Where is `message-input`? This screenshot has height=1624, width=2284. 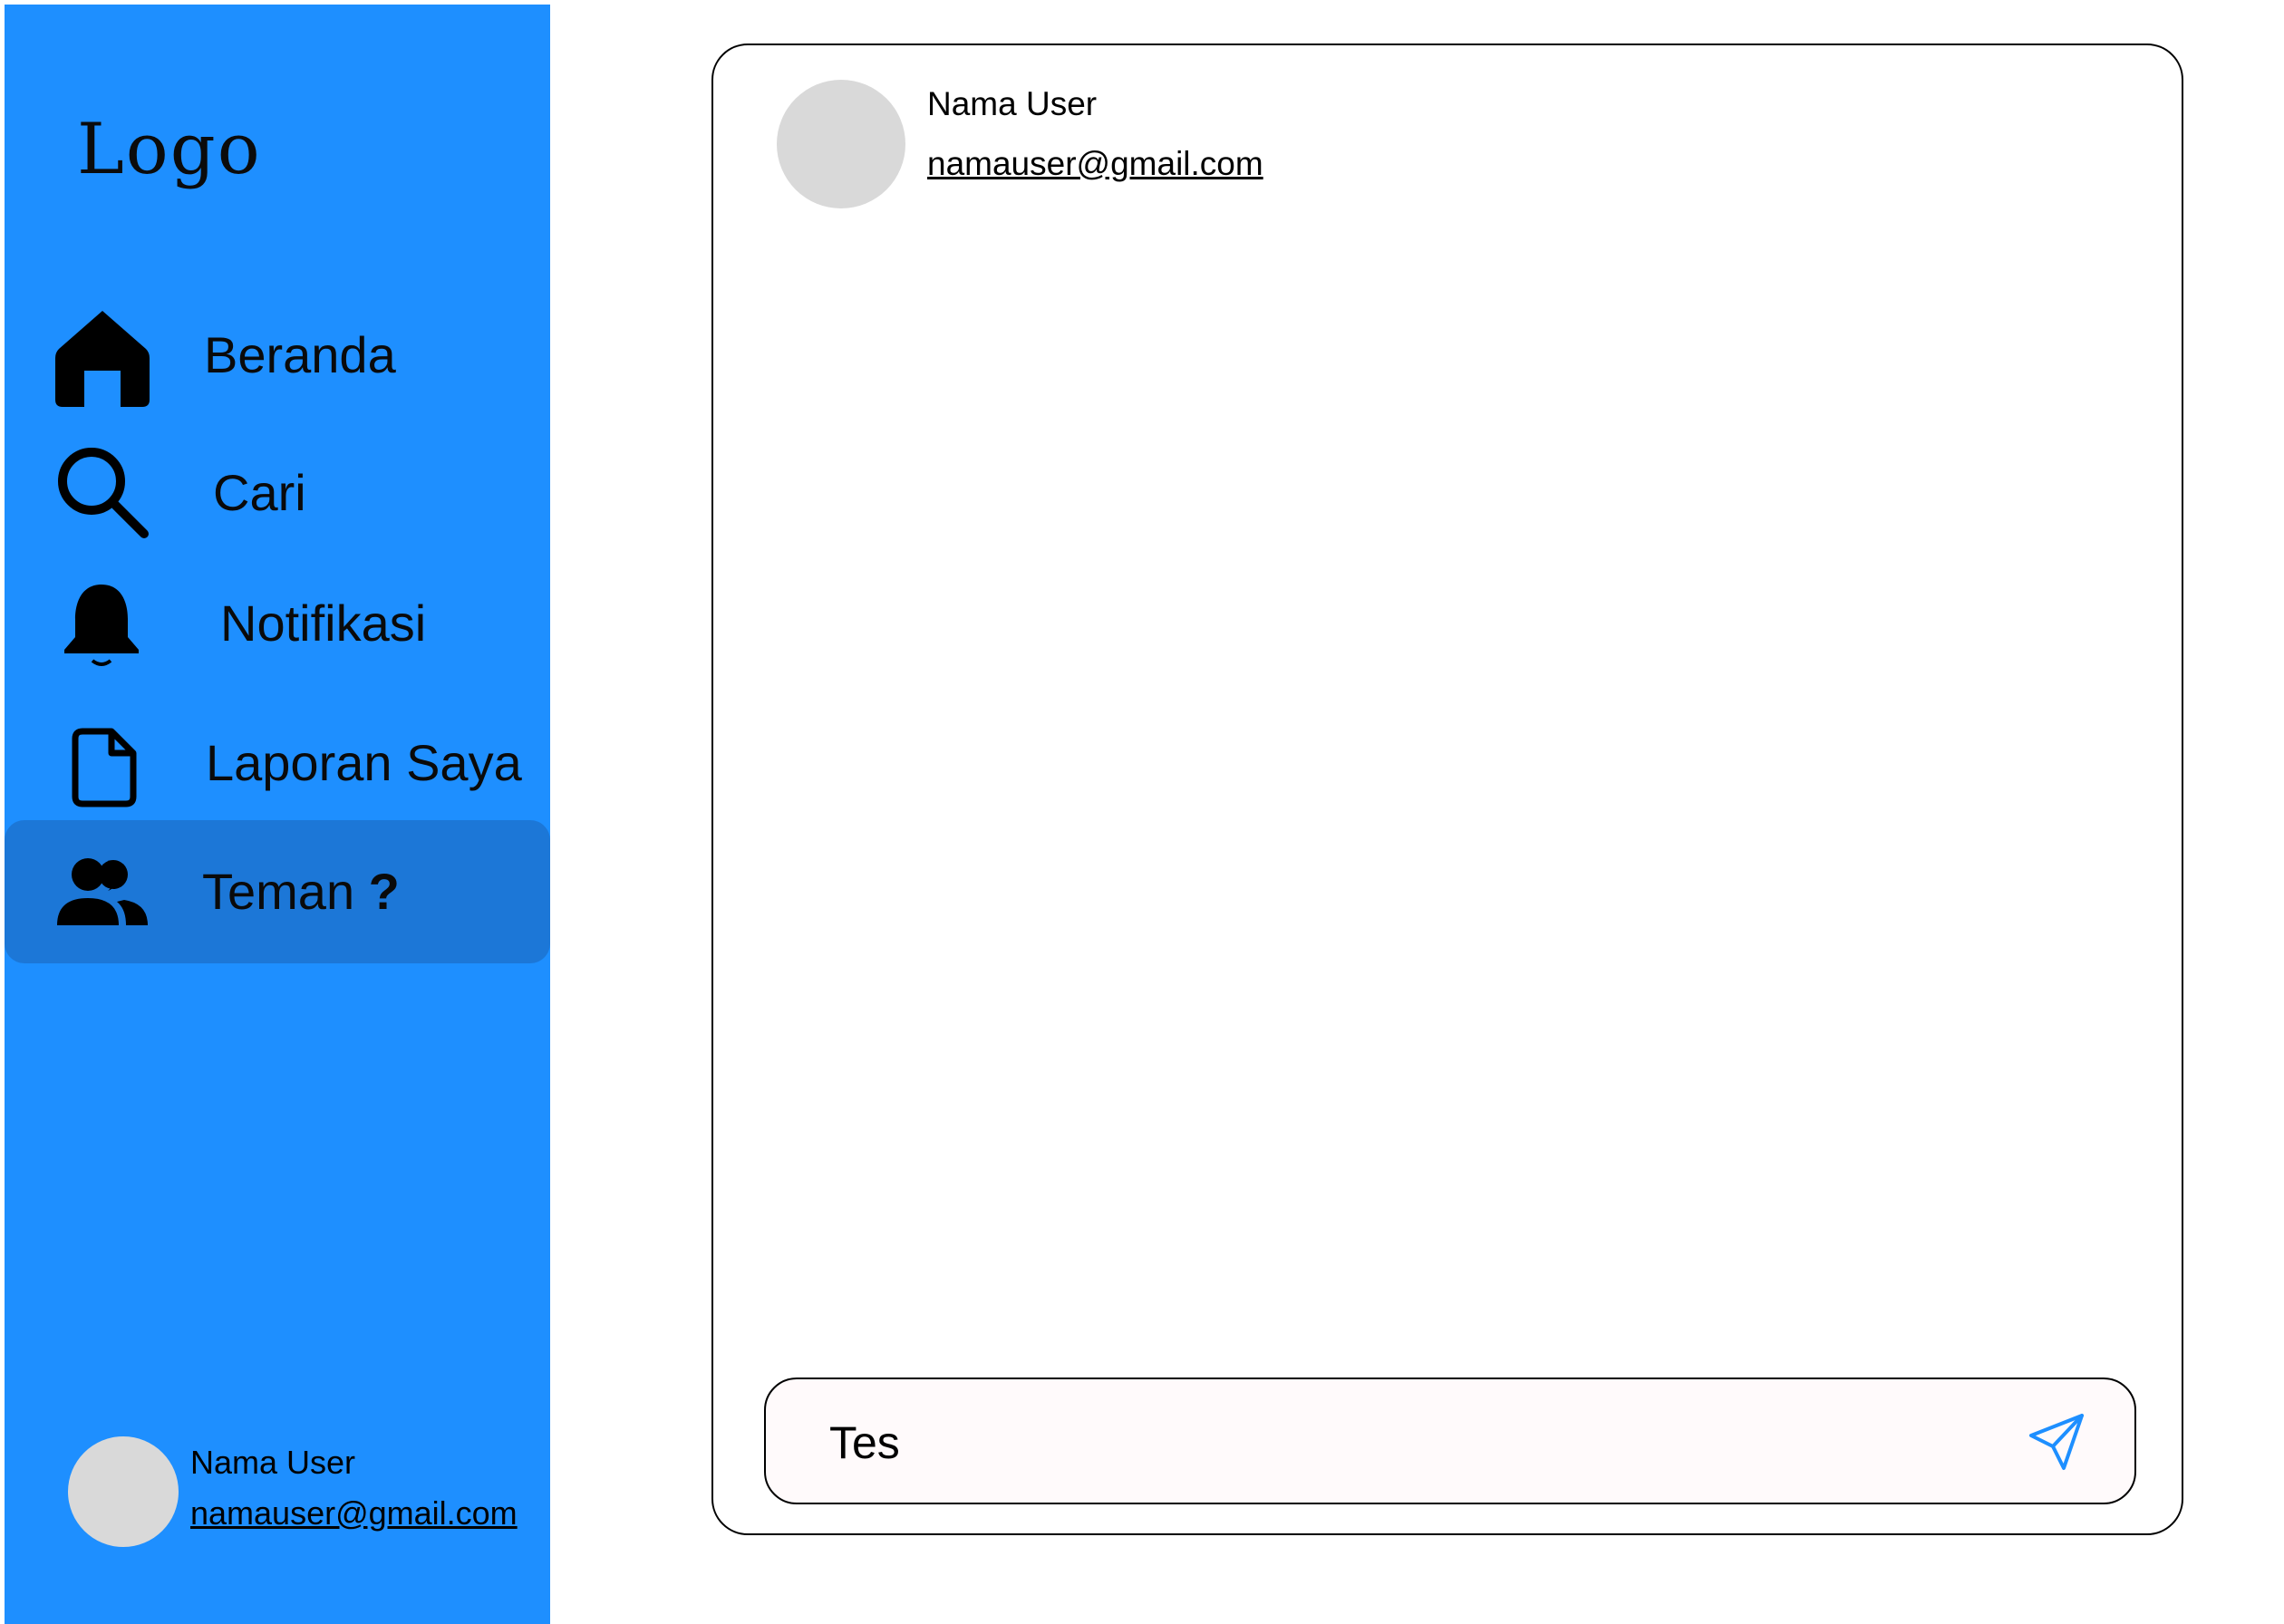 message-input is located at coordinates (1418, 1442).